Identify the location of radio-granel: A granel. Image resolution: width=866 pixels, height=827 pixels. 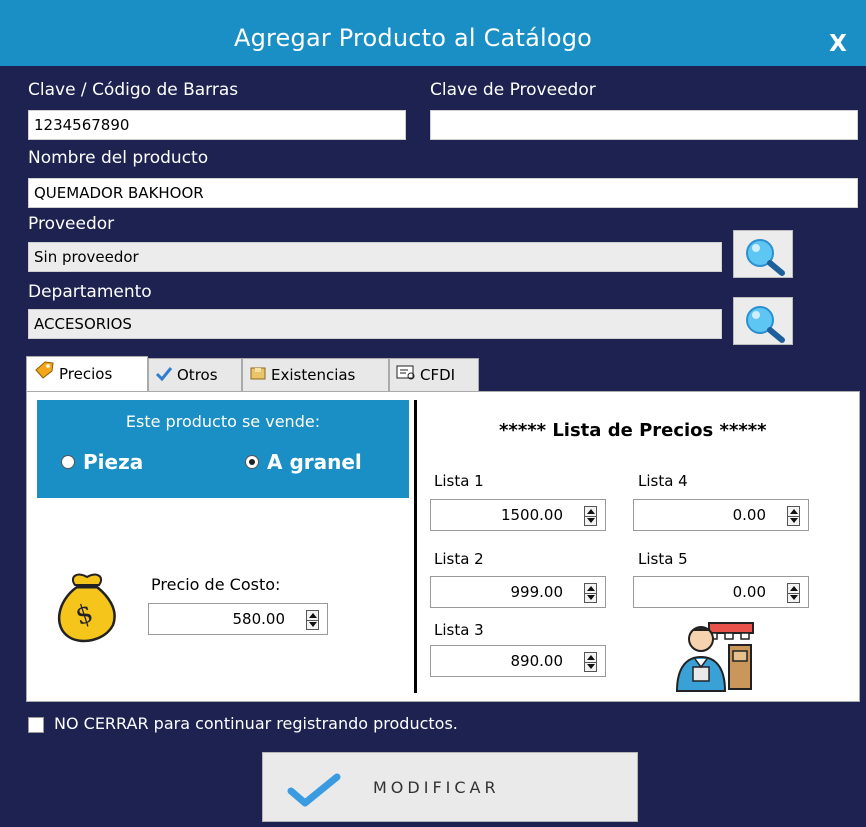
(303, 462).